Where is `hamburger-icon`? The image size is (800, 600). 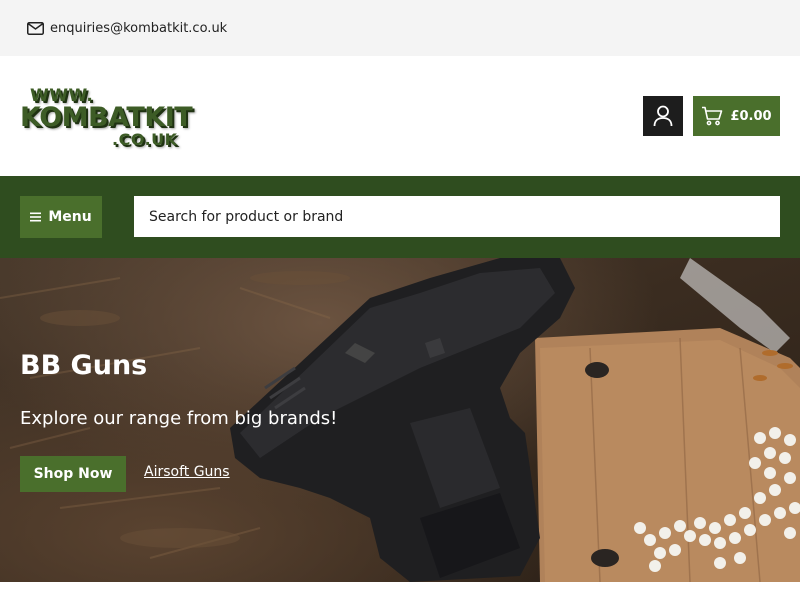 hamburger-icon is located at coordinates (36, 217).